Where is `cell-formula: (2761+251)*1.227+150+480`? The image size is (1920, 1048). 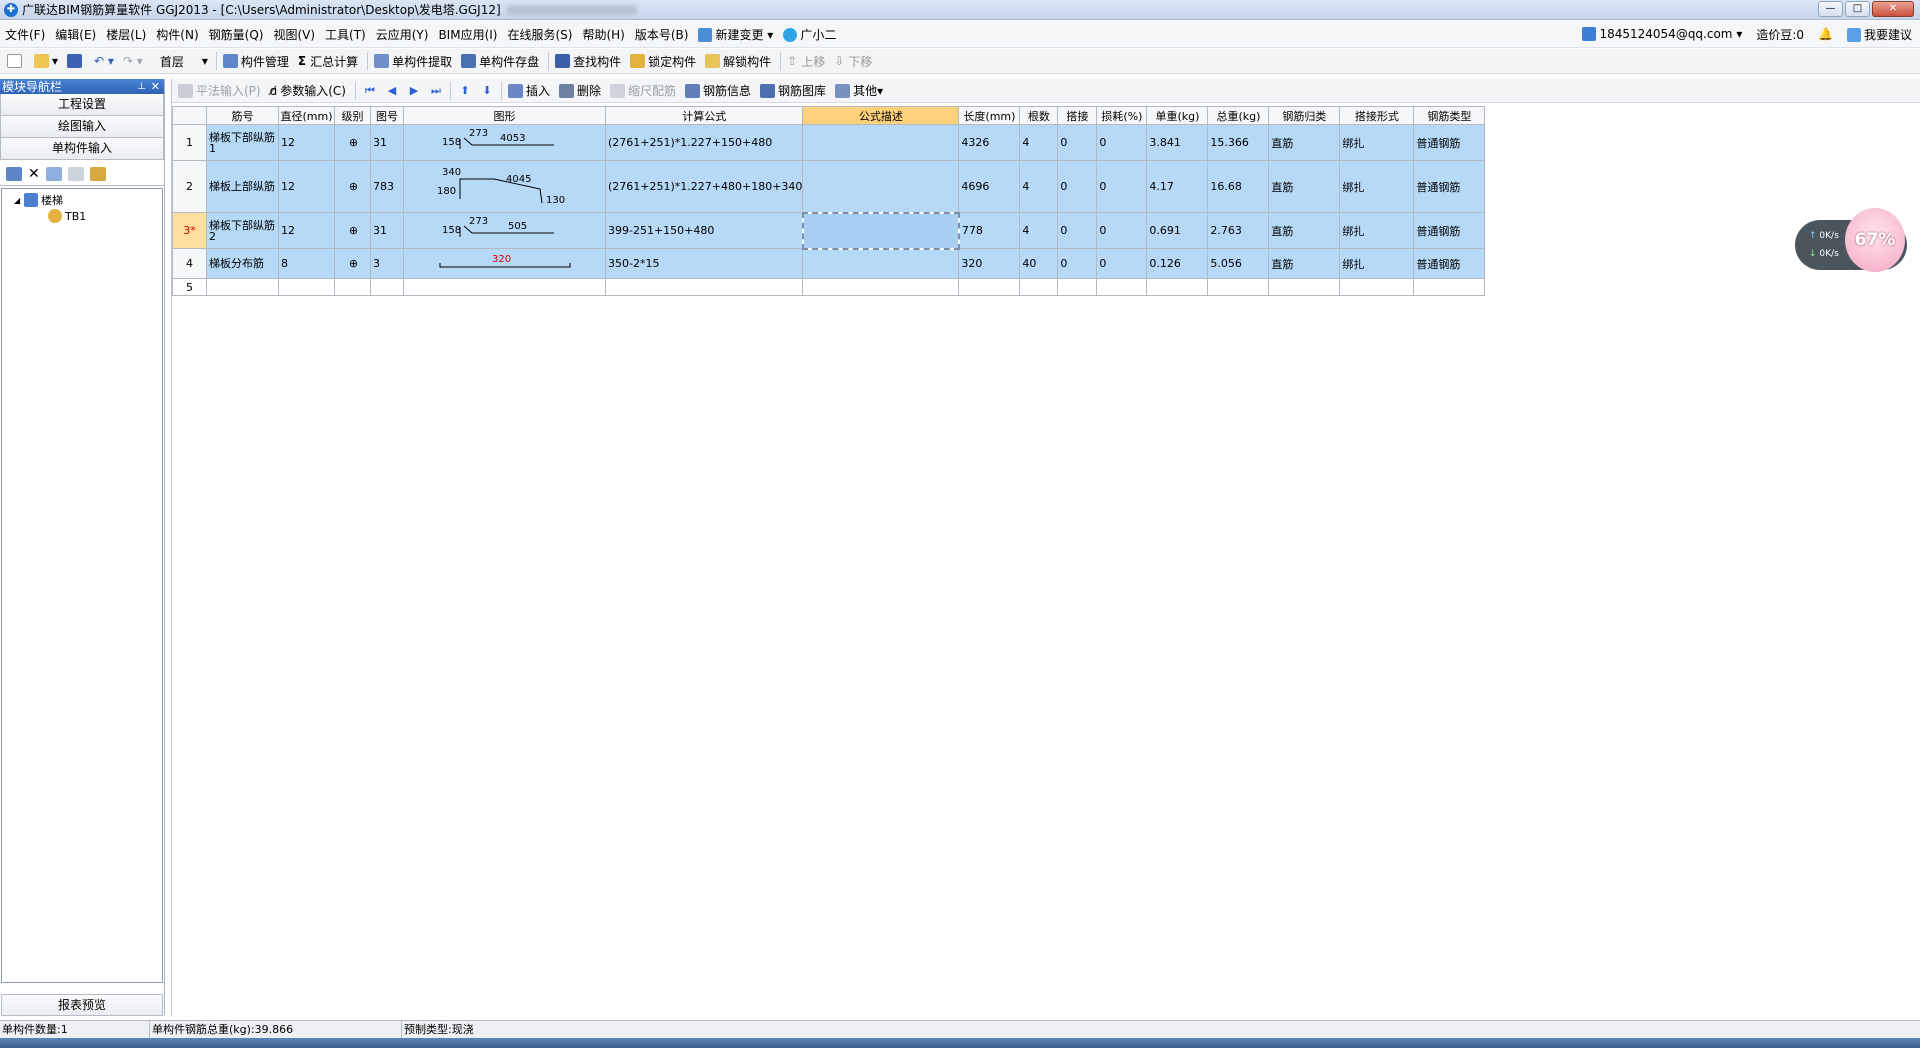 cell-formula: (2761+251)*1.227+150+480 is located at coordinates (704, 142).